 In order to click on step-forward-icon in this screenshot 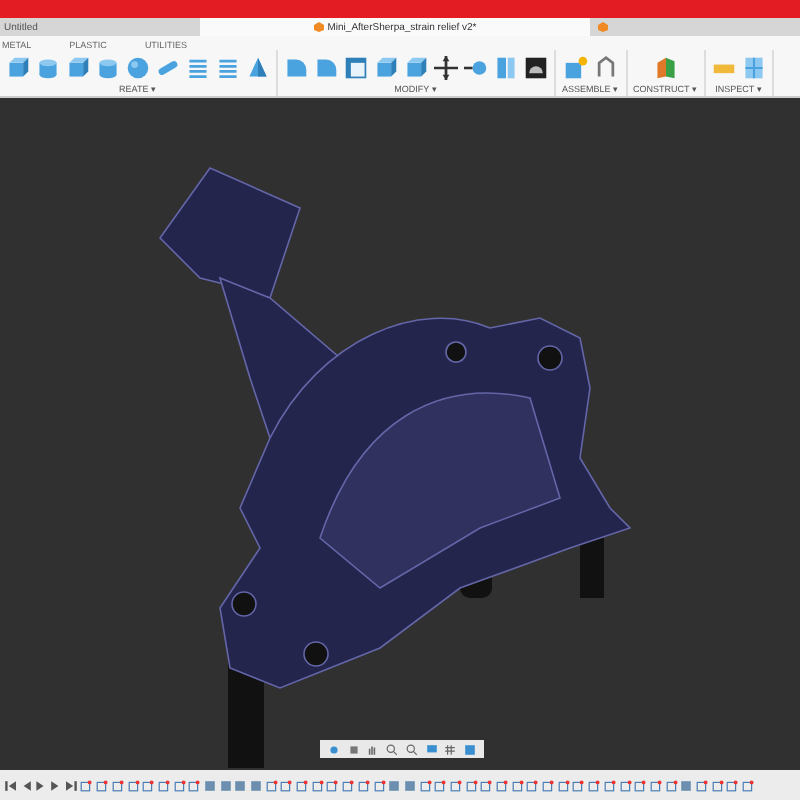, I will do `click(56, 785)`.